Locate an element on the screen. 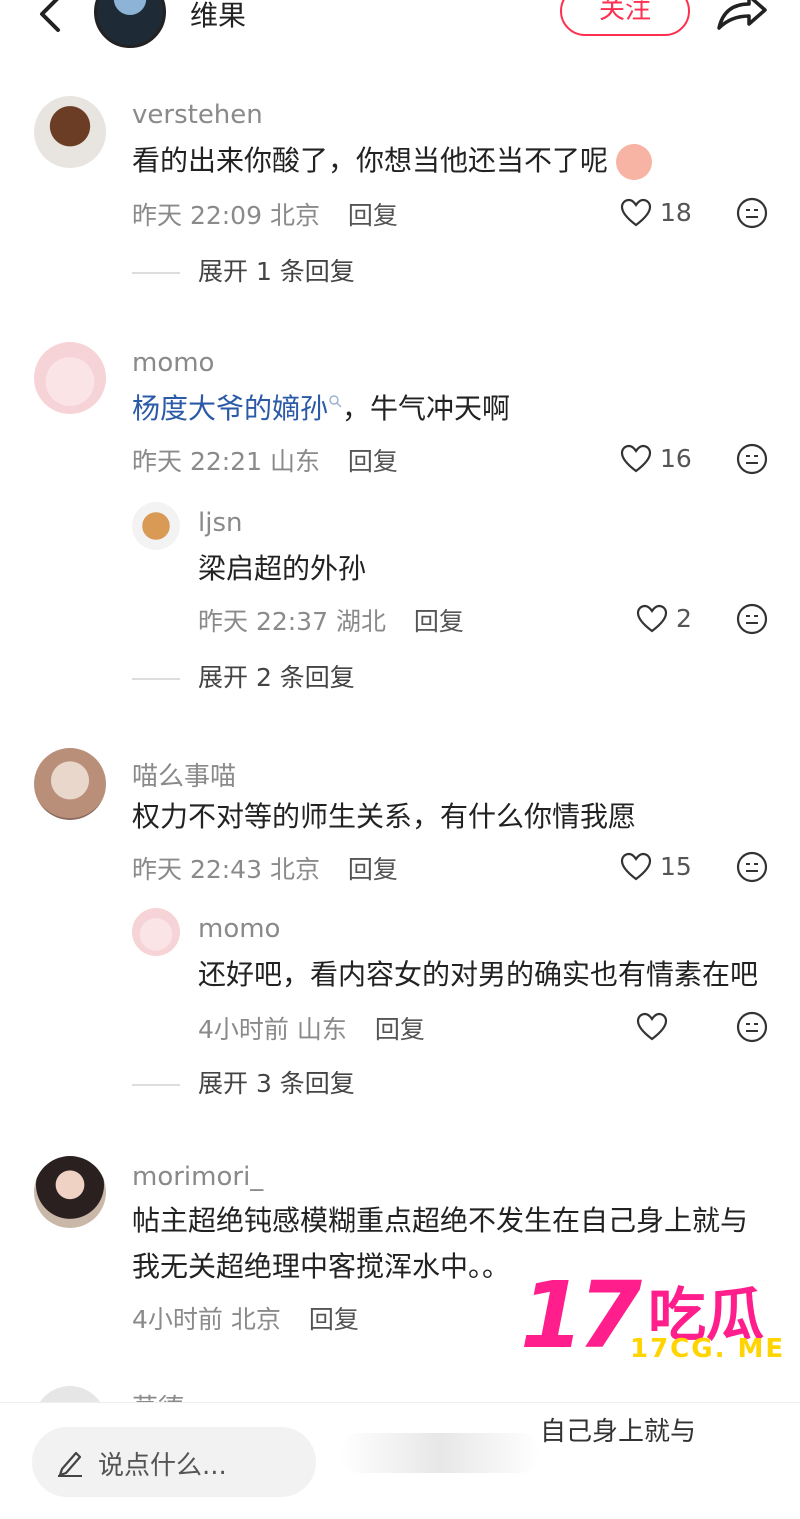  expand-label: 展开 2 条回复 is located at coordinates (276, 677).